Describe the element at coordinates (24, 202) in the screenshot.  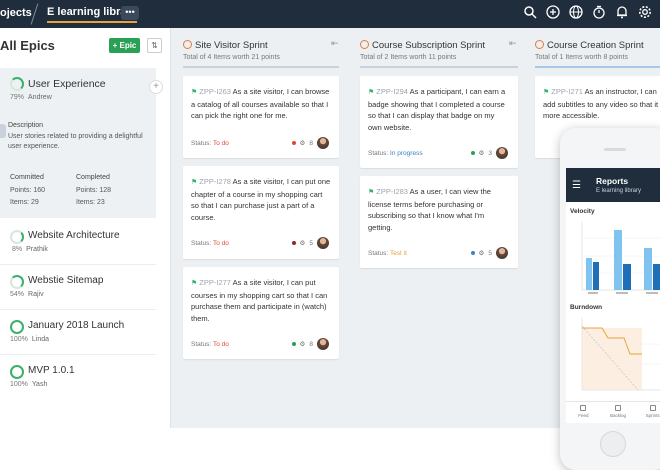
I see `committed-items: Items: 29` at that location.